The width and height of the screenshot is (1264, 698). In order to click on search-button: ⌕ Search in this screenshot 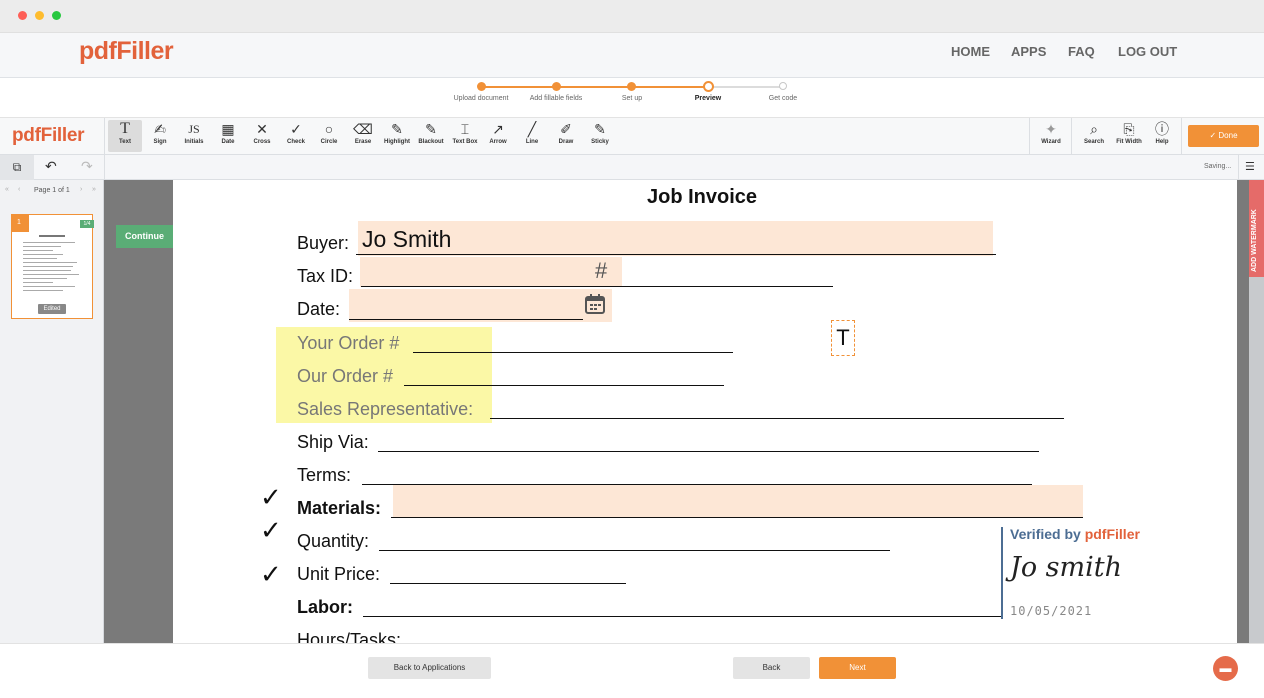, I will do `click(1094, 136)`.